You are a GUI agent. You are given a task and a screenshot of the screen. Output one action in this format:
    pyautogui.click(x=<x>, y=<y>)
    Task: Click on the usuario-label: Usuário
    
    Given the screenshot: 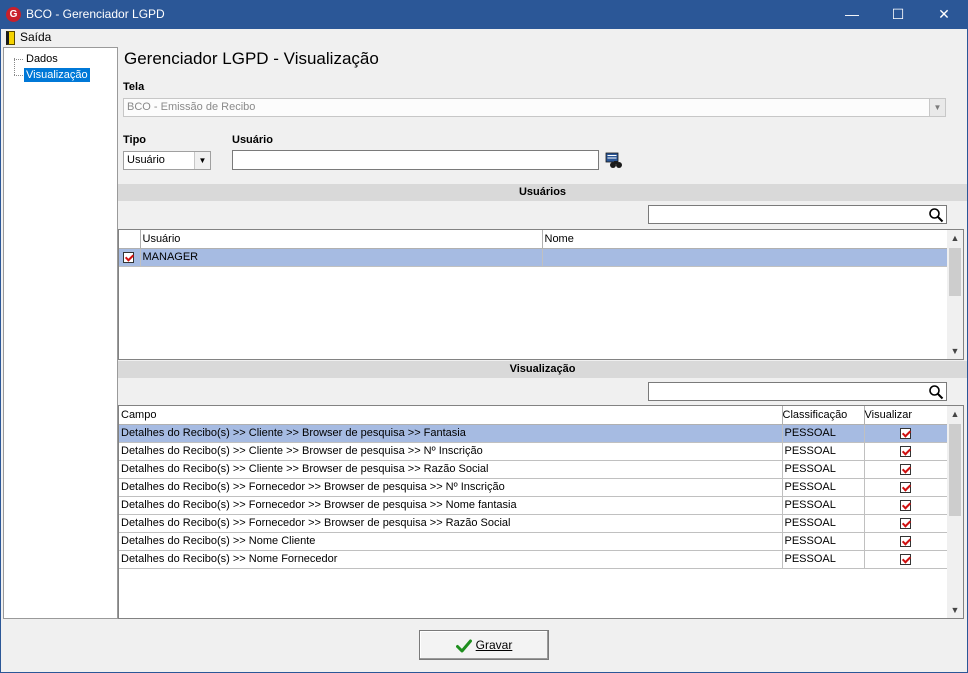 What is the action you would take?
    pyautogui.click(x=252, y=140)
    